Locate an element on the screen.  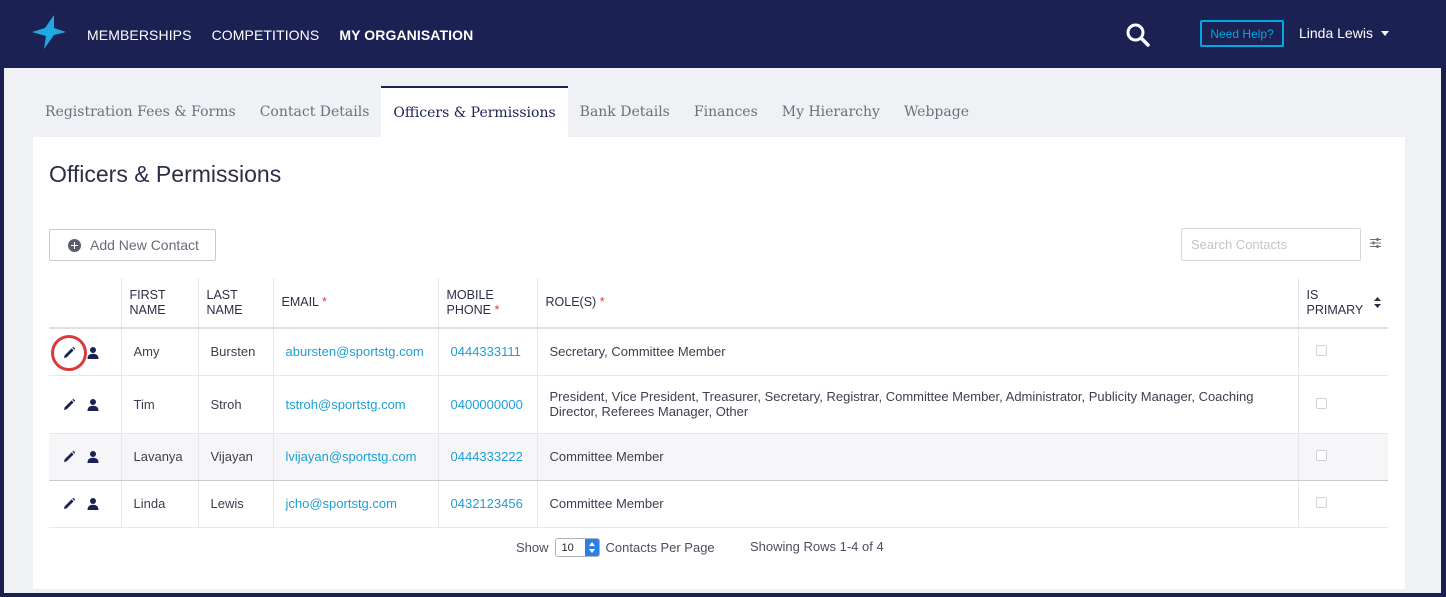
user-menu: Linda Lewis is located at coordinates (1344, 33).